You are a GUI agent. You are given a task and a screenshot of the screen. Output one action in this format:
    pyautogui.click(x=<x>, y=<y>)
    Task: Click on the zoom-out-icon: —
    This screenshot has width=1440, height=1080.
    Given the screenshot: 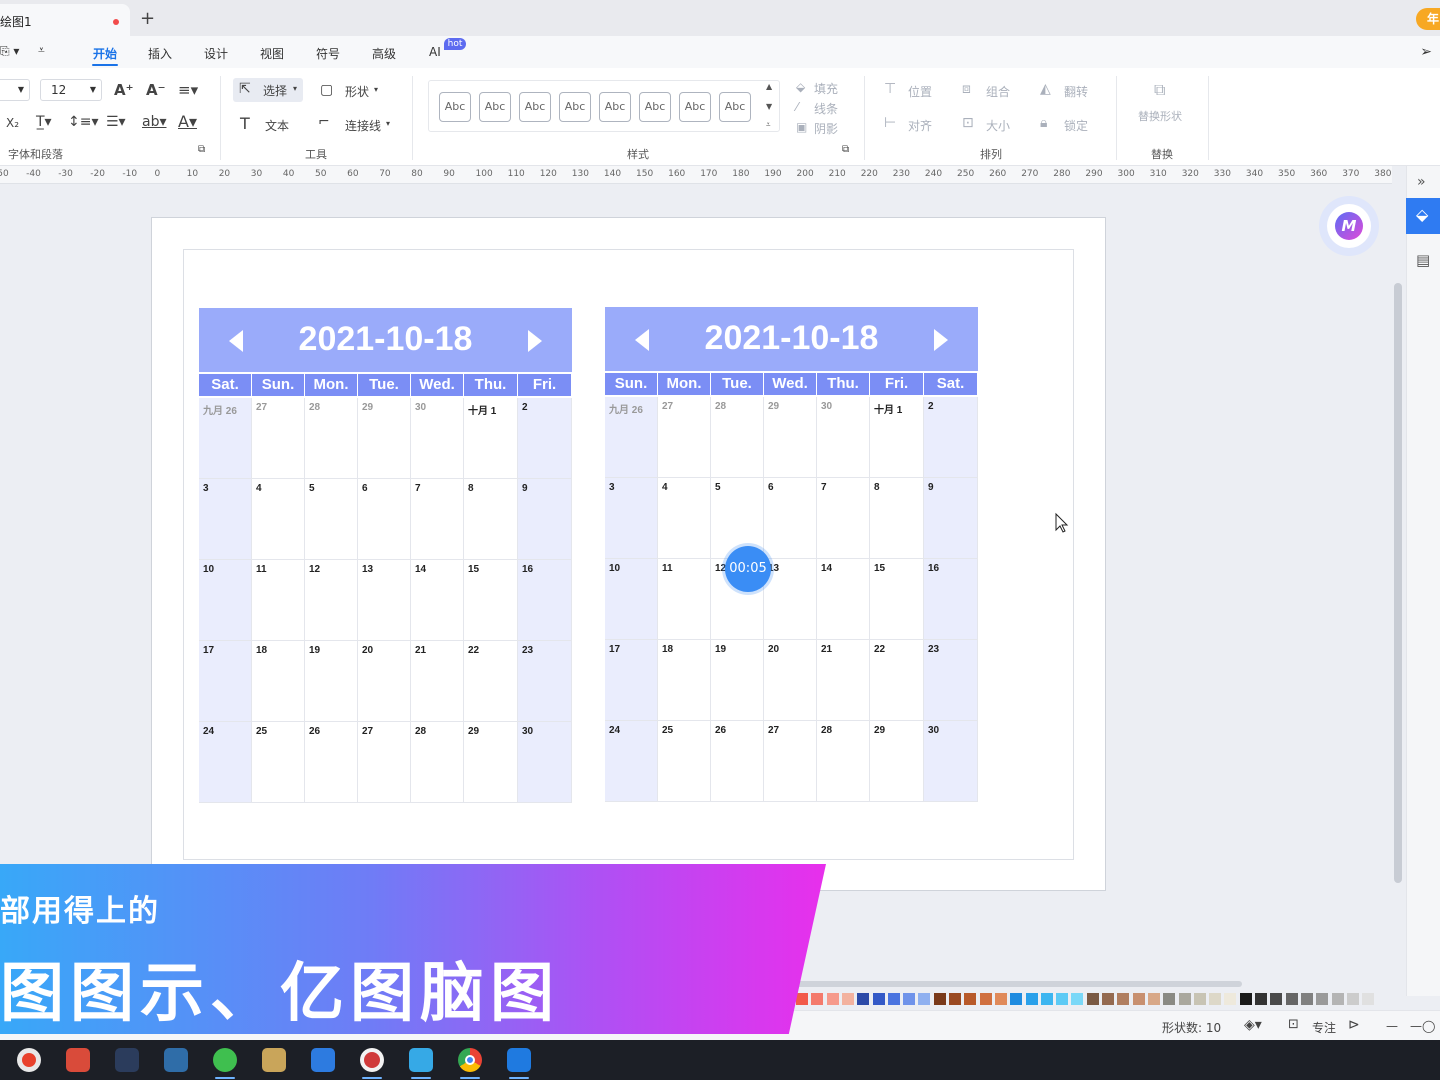 What is the action you would take?
    pyautogui.click(x=1392, y=1026)
    